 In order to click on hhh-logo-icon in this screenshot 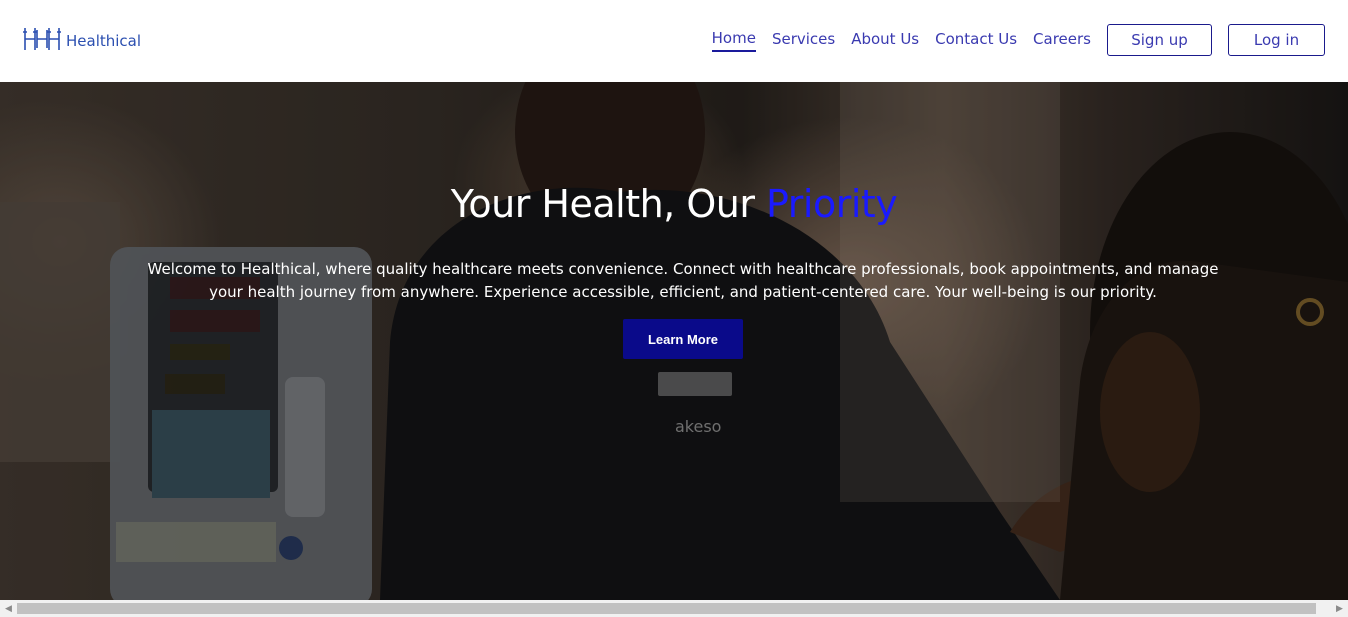, I will do `click(42, 39)`.